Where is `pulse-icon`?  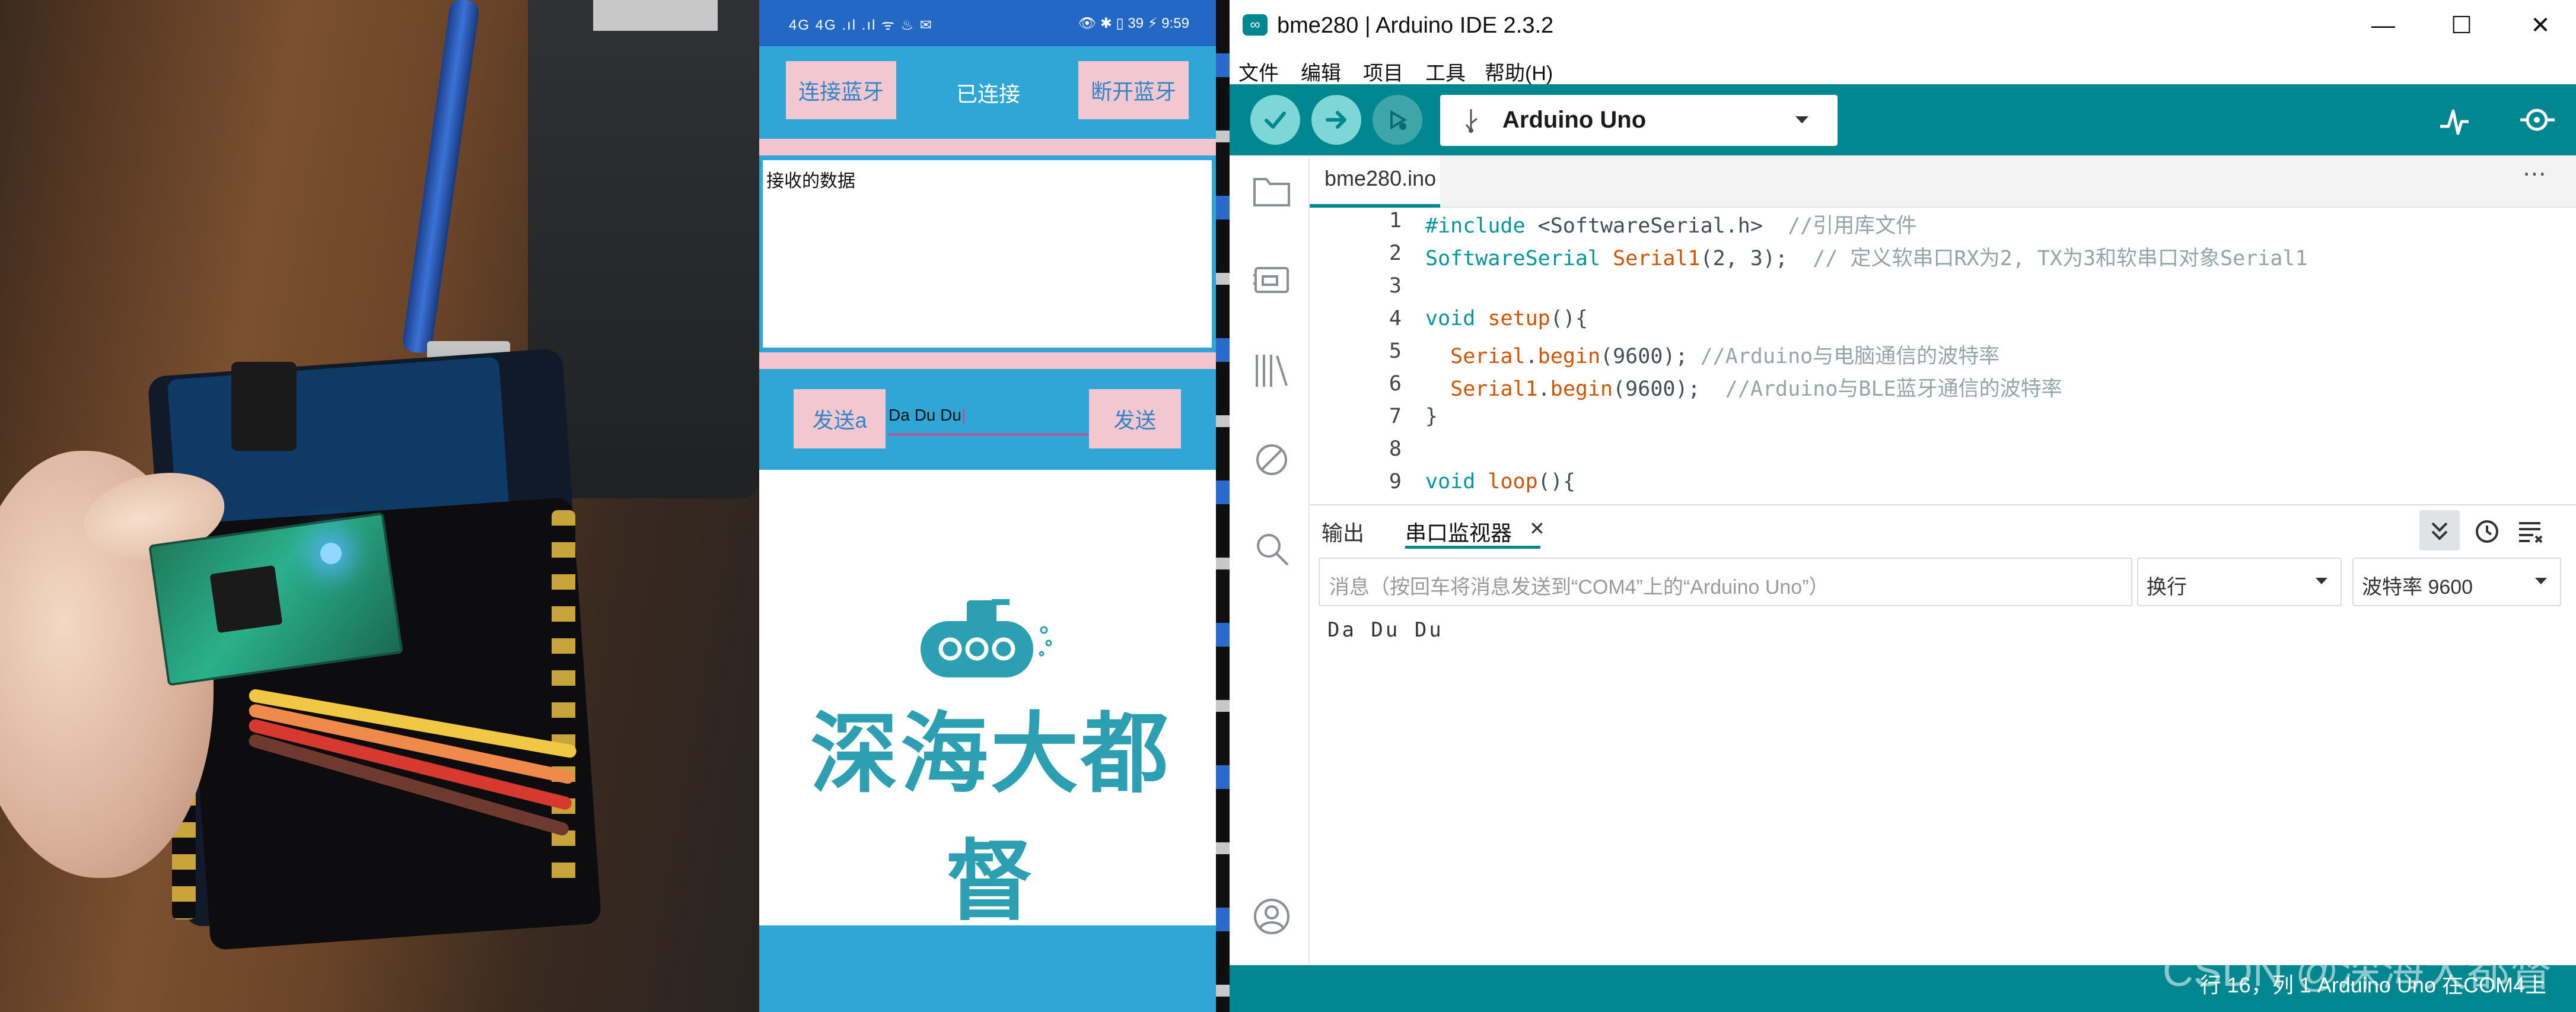
pulse-icon is located at coordinates (2454, 121).